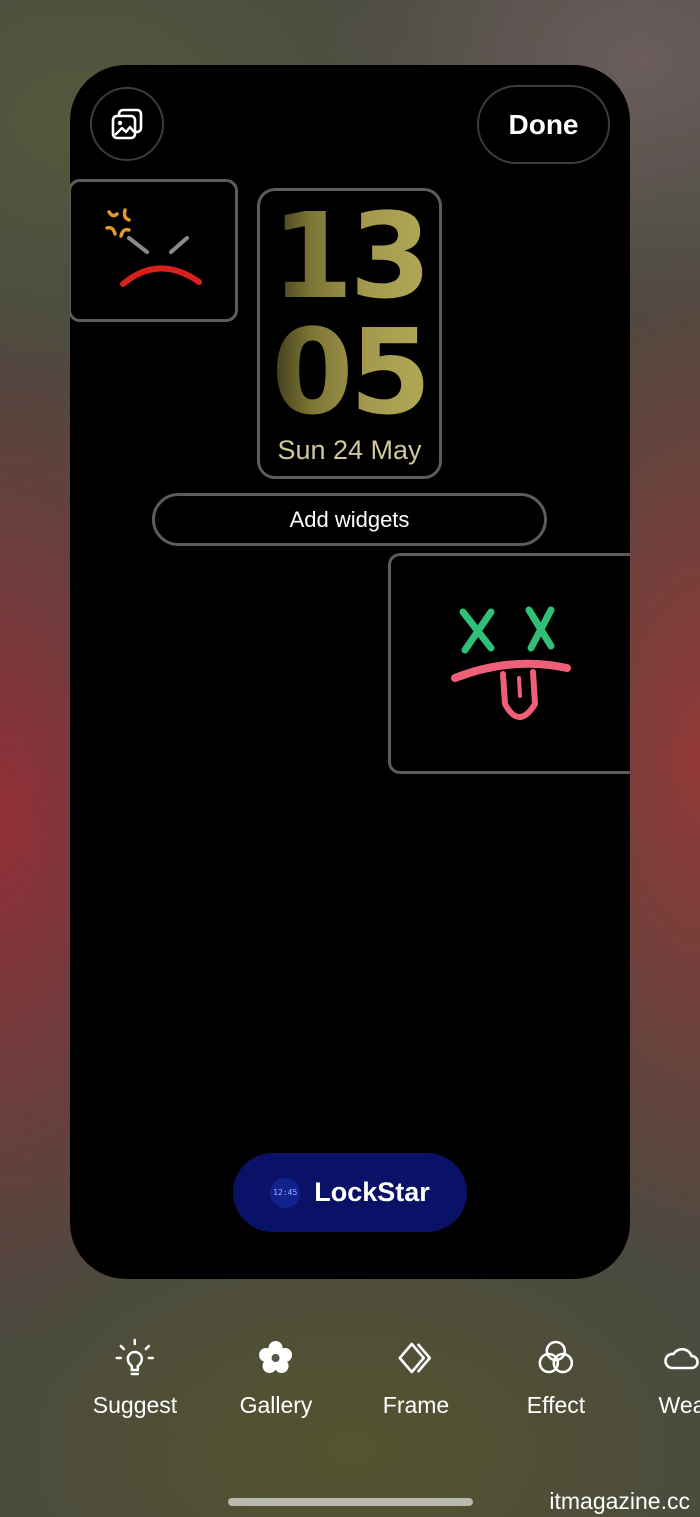 This screenshot has height=1517, width=700. I want to click on toolbar-effect-label: Effect, so click(556, 1405).